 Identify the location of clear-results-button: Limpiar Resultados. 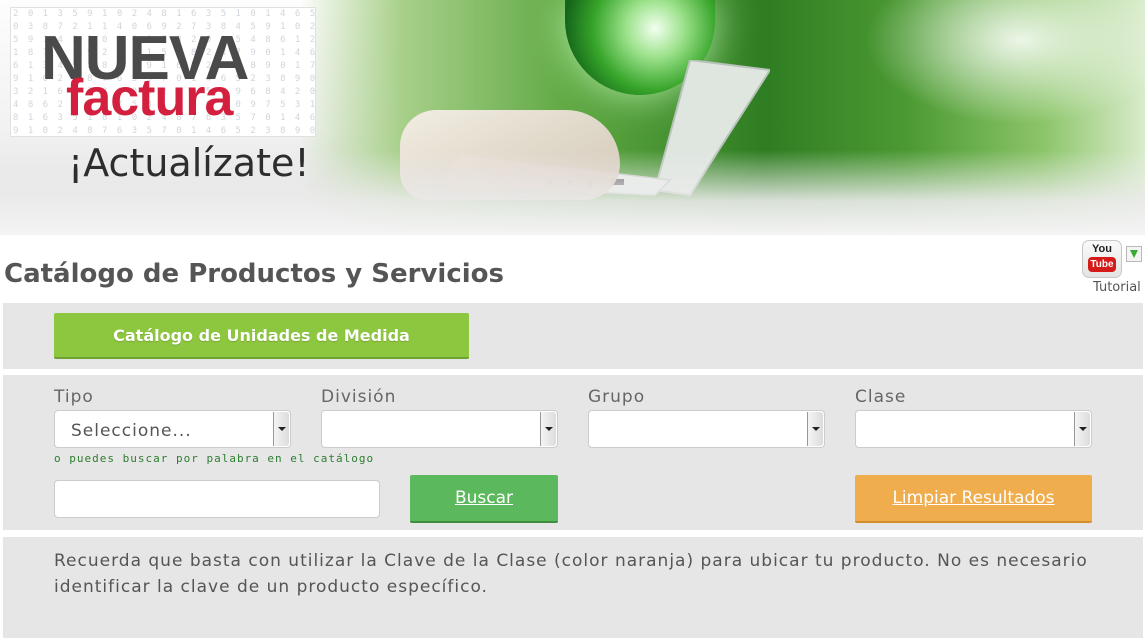
(973, 499).